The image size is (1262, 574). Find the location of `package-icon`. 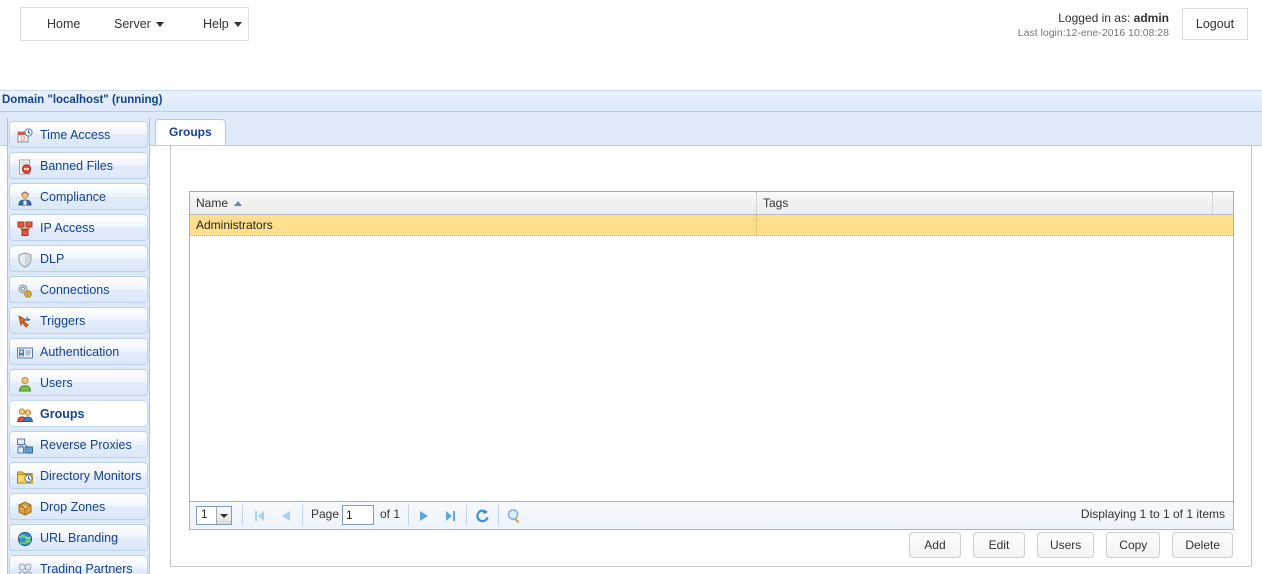

package-icon is located at coordinates (25, 508).